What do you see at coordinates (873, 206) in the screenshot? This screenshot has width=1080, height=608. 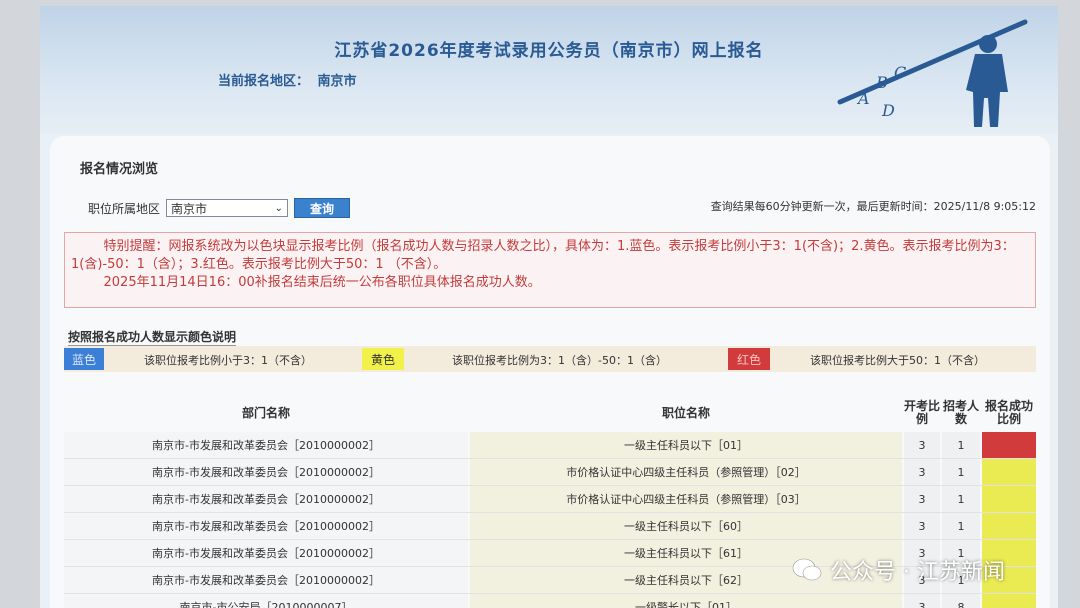 I see `update-info: 查询结果每60分钟更新一次，最后更新时间：2025/11/8 9:05:12` at bounding box center [873, 206].